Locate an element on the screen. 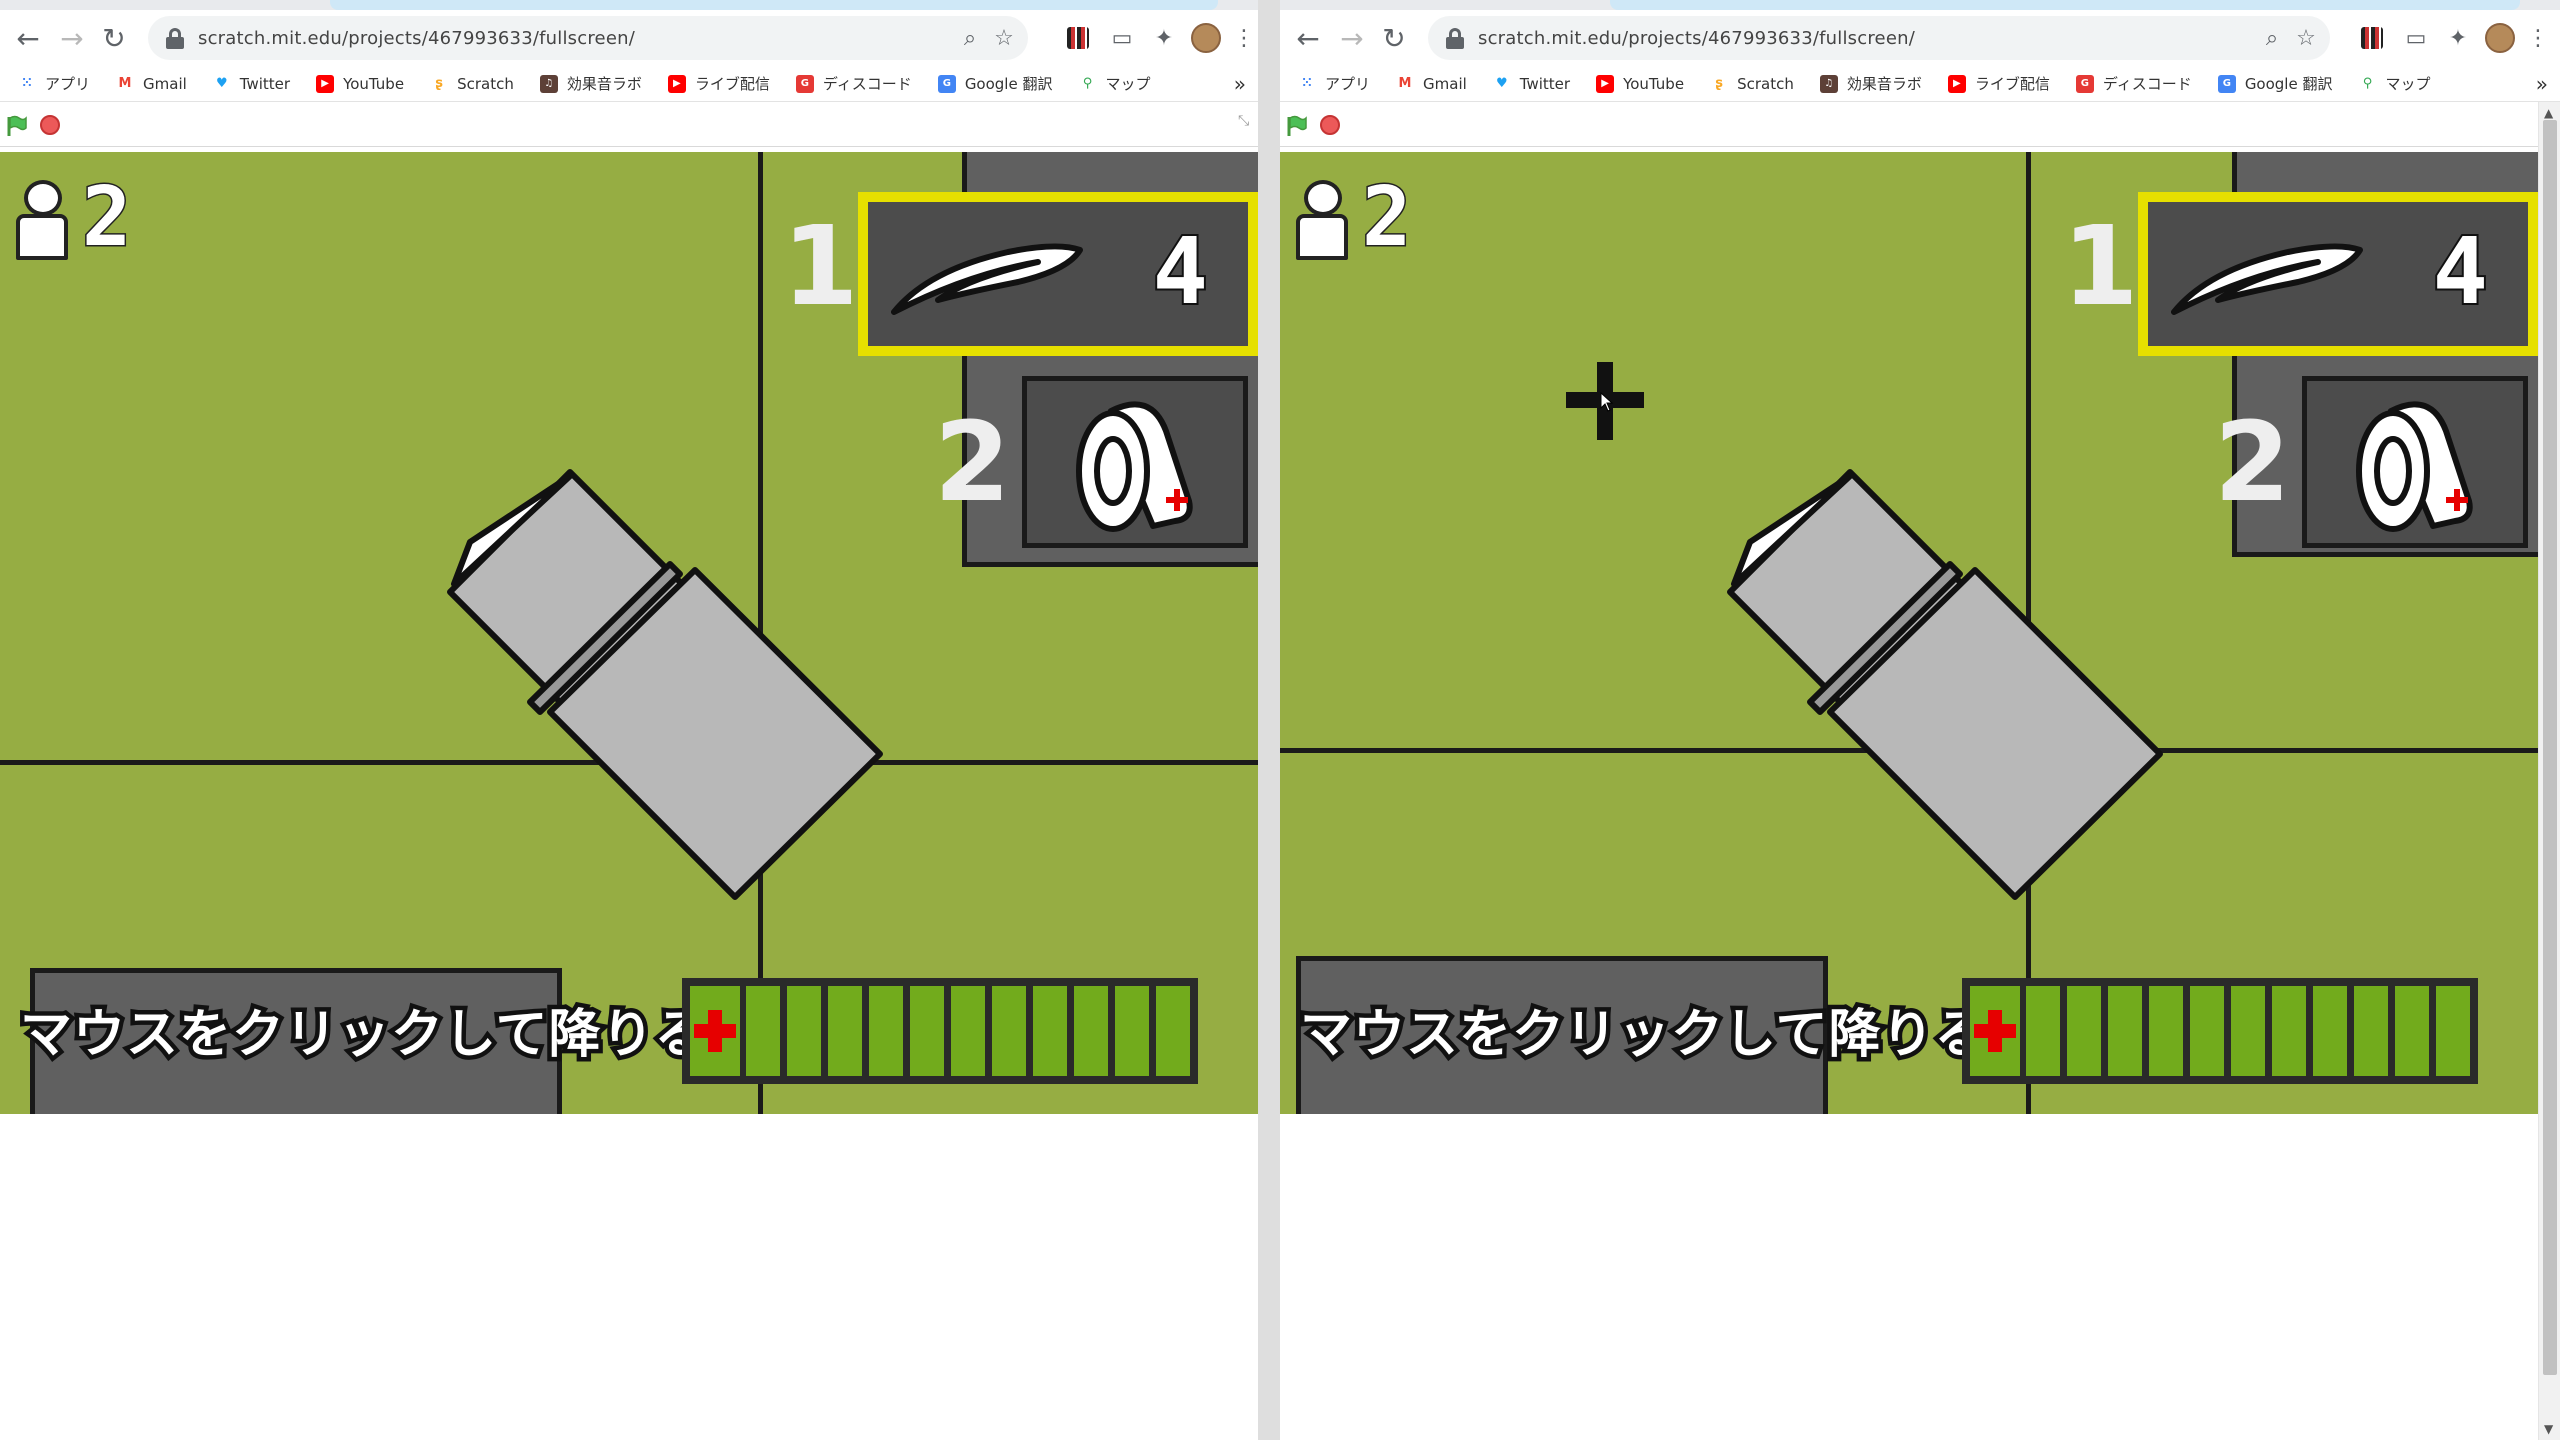 The image size is (2560, 1440). google-translate-icon: G is located at coordinates (2226, 83).